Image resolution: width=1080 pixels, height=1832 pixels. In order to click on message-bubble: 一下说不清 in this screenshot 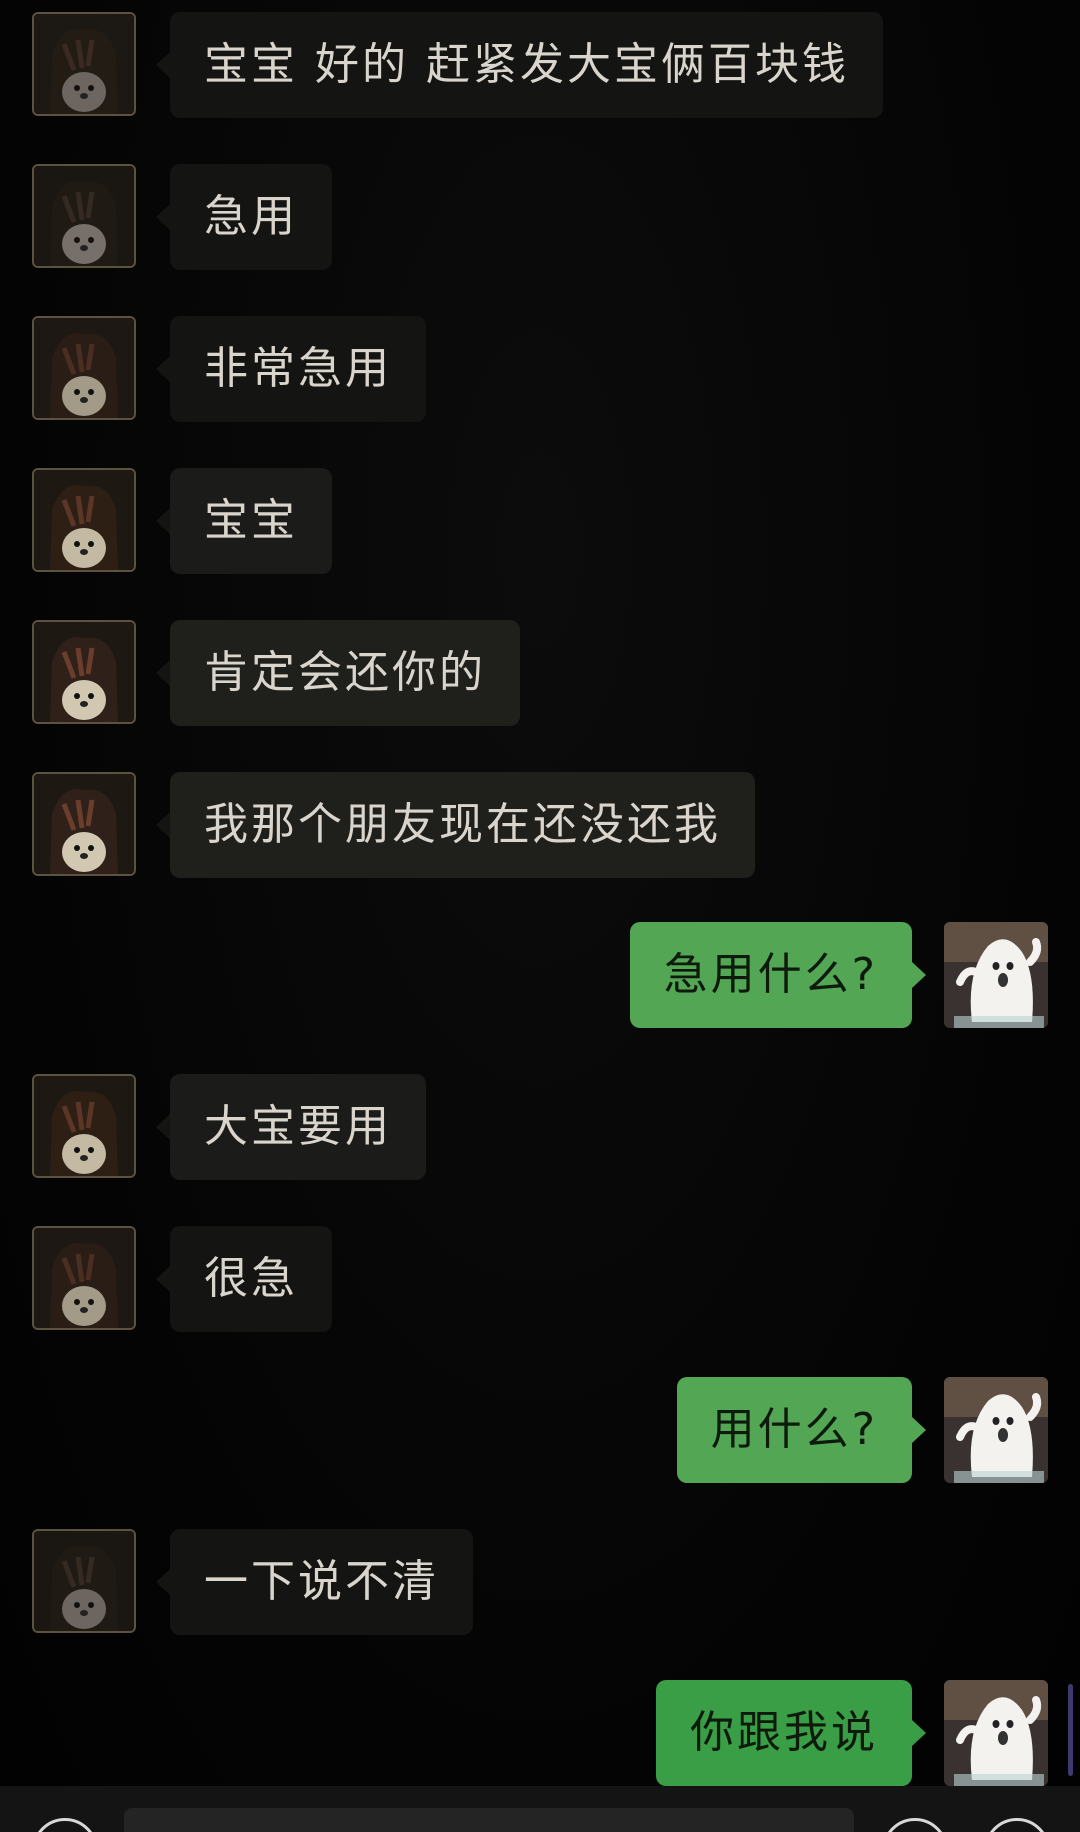, I will do `click(314, 1582)`.